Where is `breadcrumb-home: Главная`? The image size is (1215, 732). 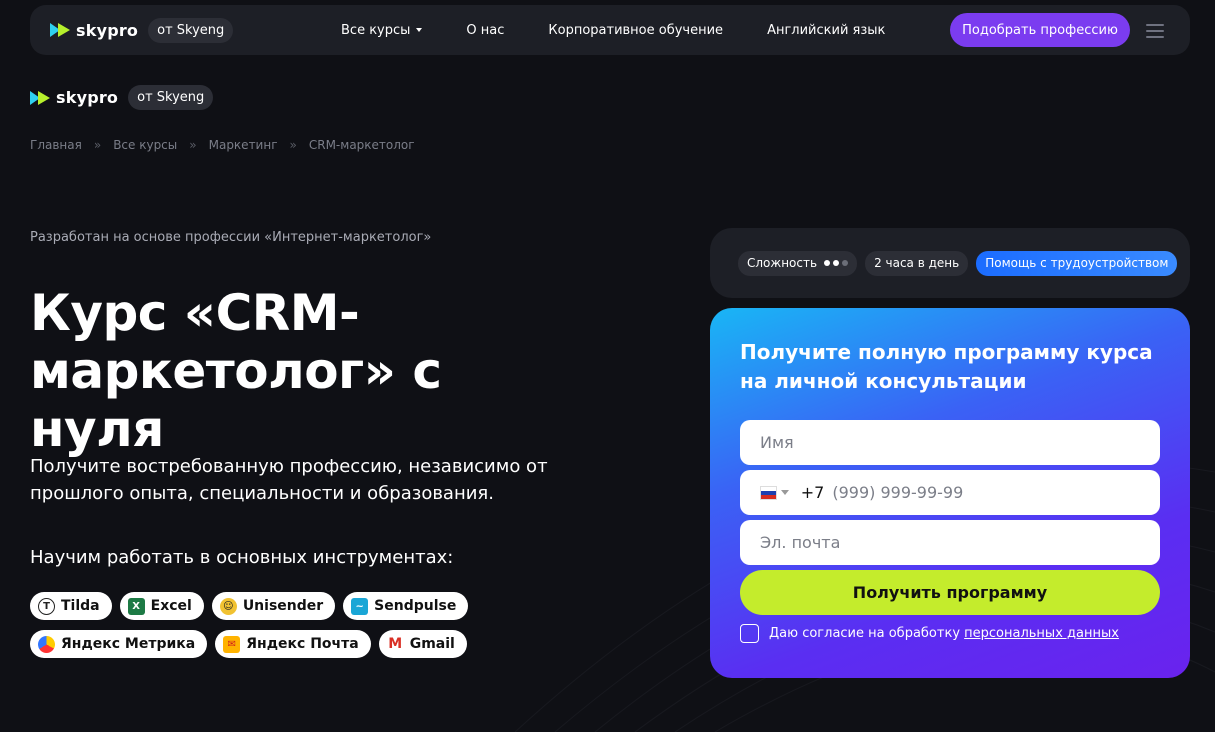 breadcrumb-home: Главная is located at coordinates (56, 145).